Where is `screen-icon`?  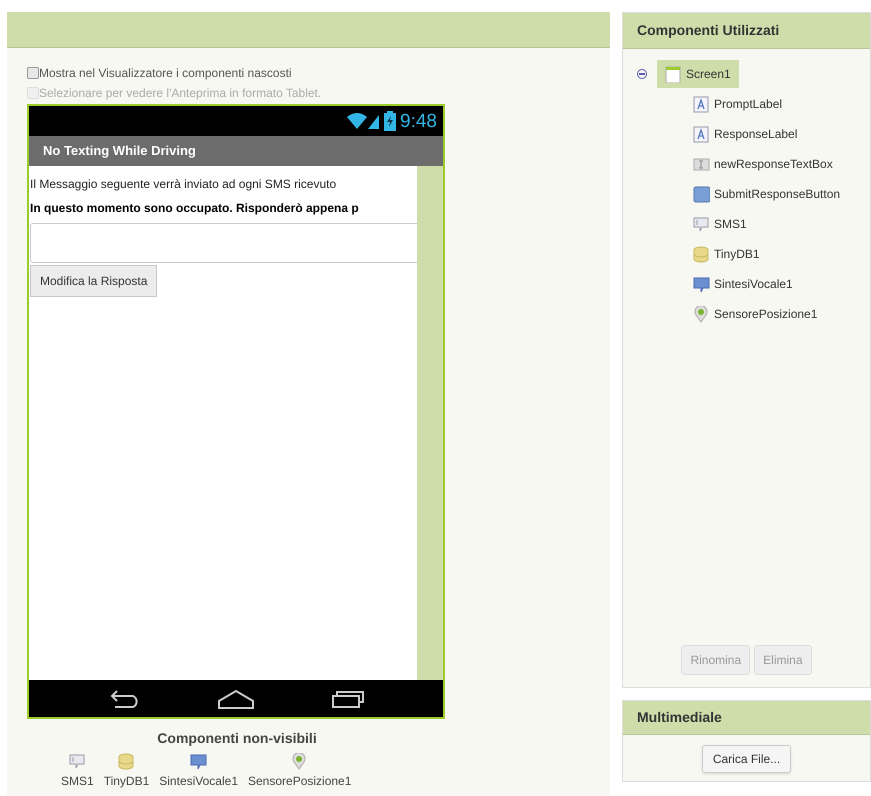 screen-icon is located at coordinates (673, 74).